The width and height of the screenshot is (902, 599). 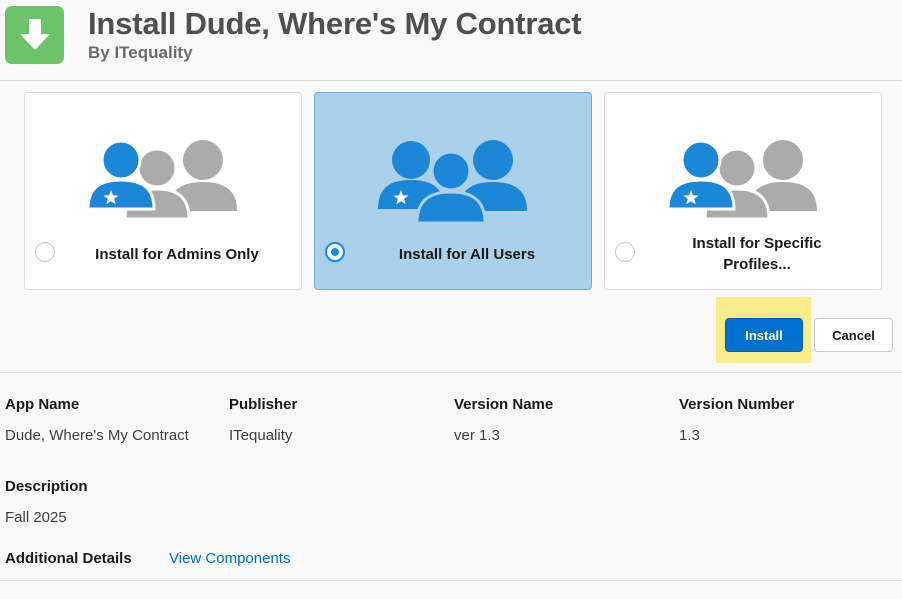 What do you see at coordinates (46, 486) in the screenshot?
I see `description-label: Description` at bounding box center [46, 486].